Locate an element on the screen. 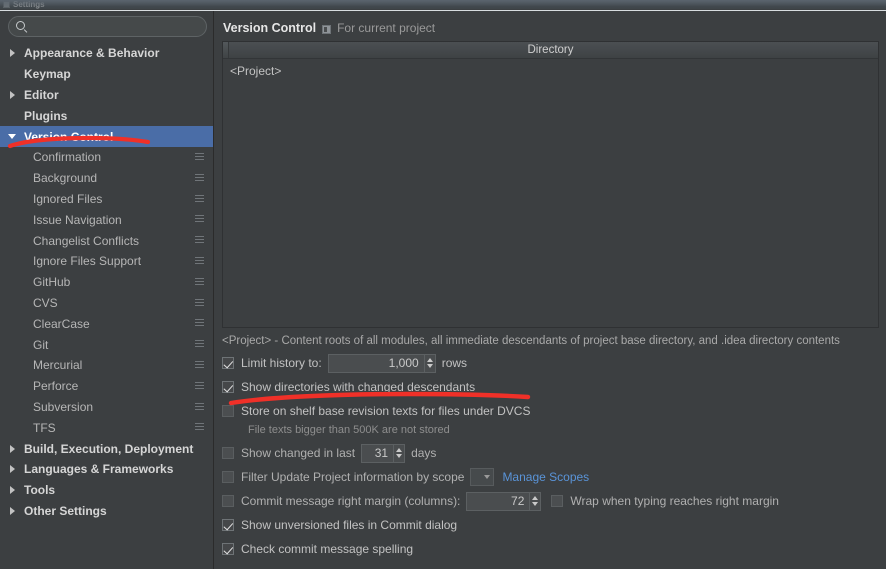  sidebar-item-build-execution-deployment: Build, Execution, Deployment is located at coordinates (106, 448).